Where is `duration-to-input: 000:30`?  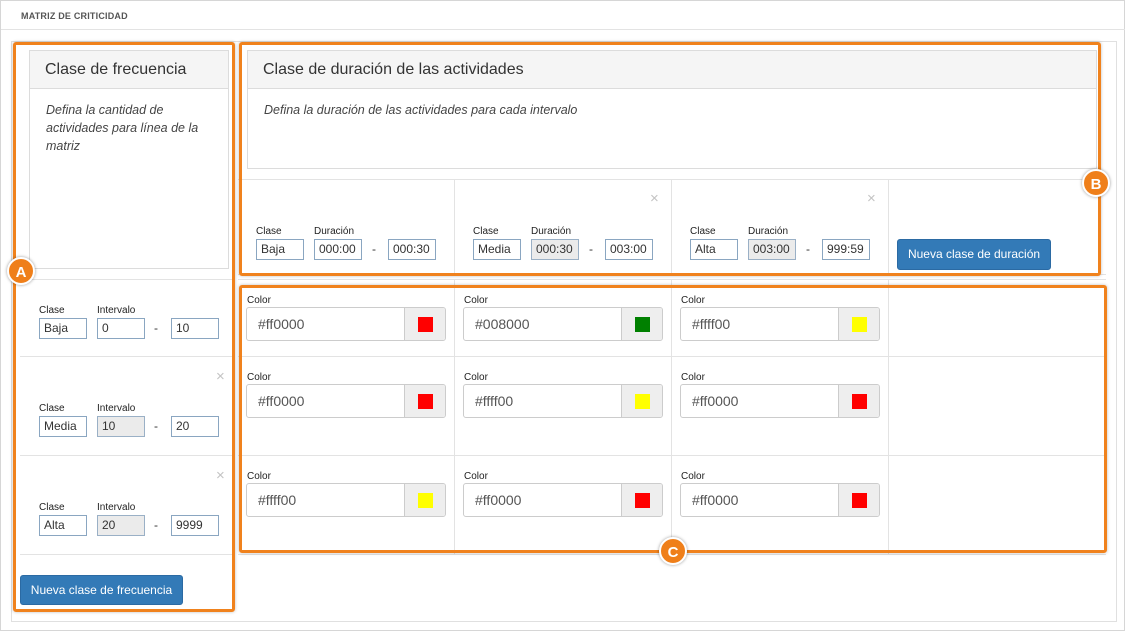
duration-to-input: 000:30 is located at coordinates (412, 249).